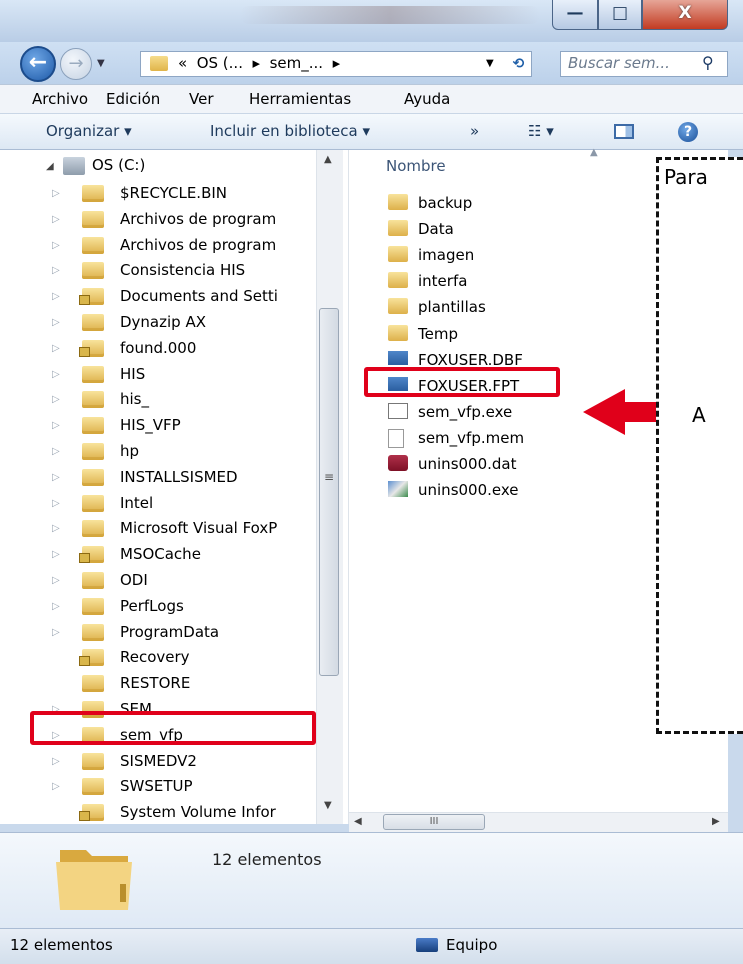 The image size is (743, 964). Describe the element at coordinates (178, 271) in the screenshot. I see `tree-item: ▷ Consistencia HIS` at that location.